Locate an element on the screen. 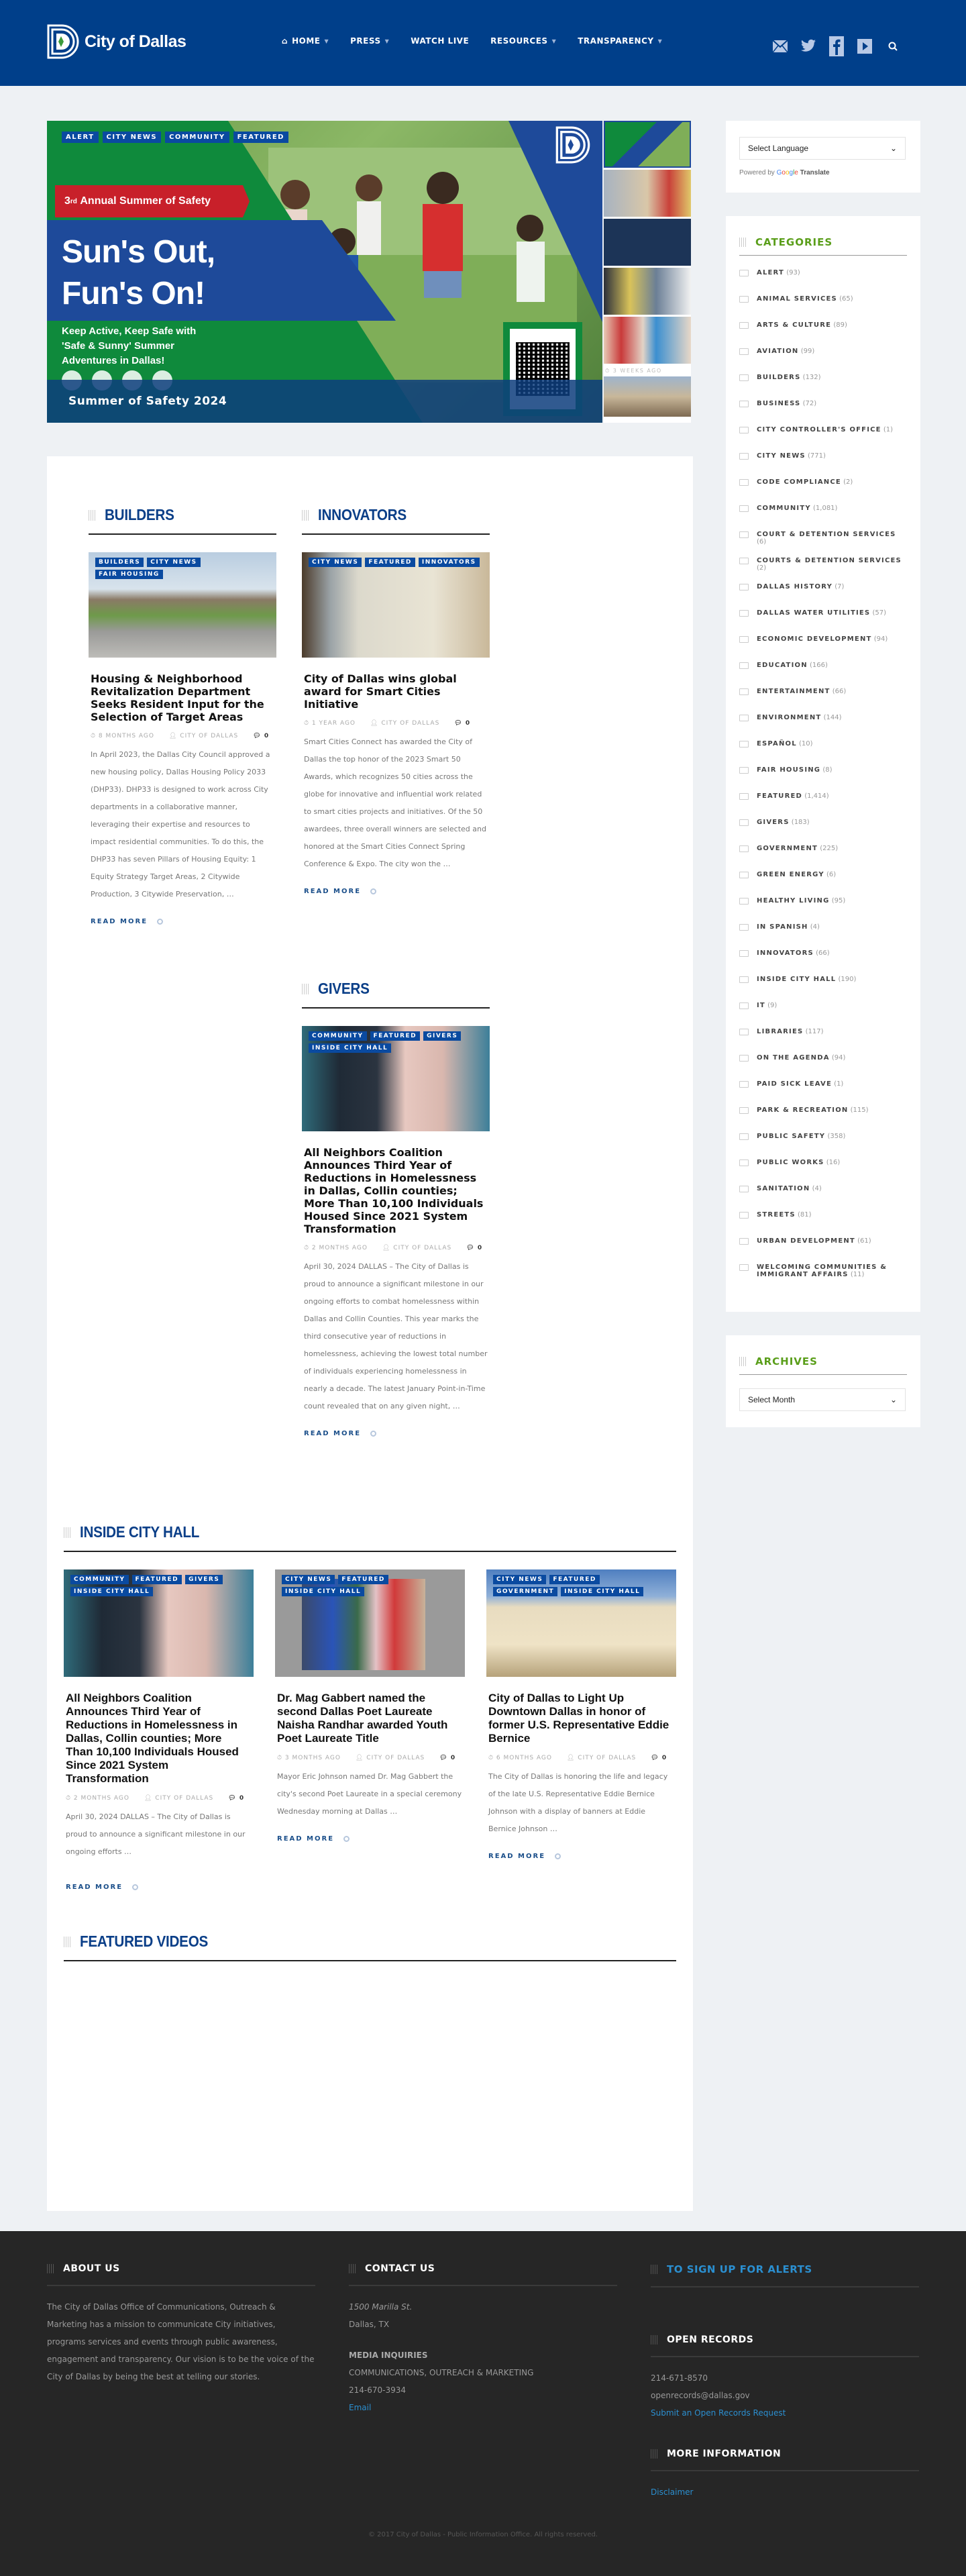 This screenshot has height=2576, width=966. category-item: PUBLIC WORKS (16) is located at coordinates (823, 1166).